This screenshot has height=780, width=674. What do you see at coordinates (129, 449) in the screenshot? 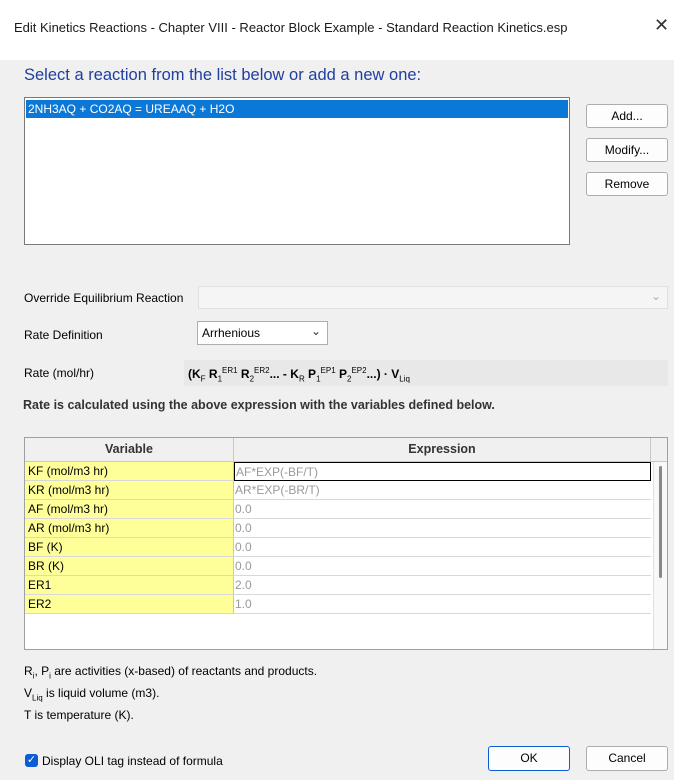
I see `header-variable: Variable` at bounding box center [129, 449].